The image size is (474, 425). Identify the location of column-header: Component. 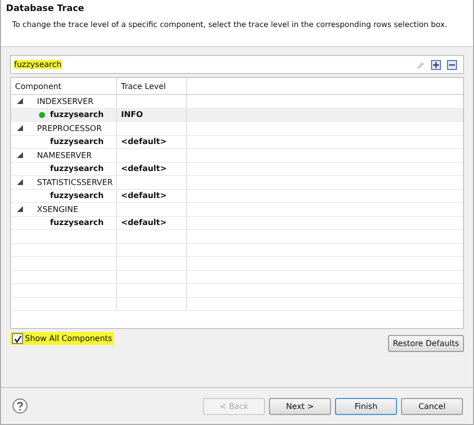
(64, 86).